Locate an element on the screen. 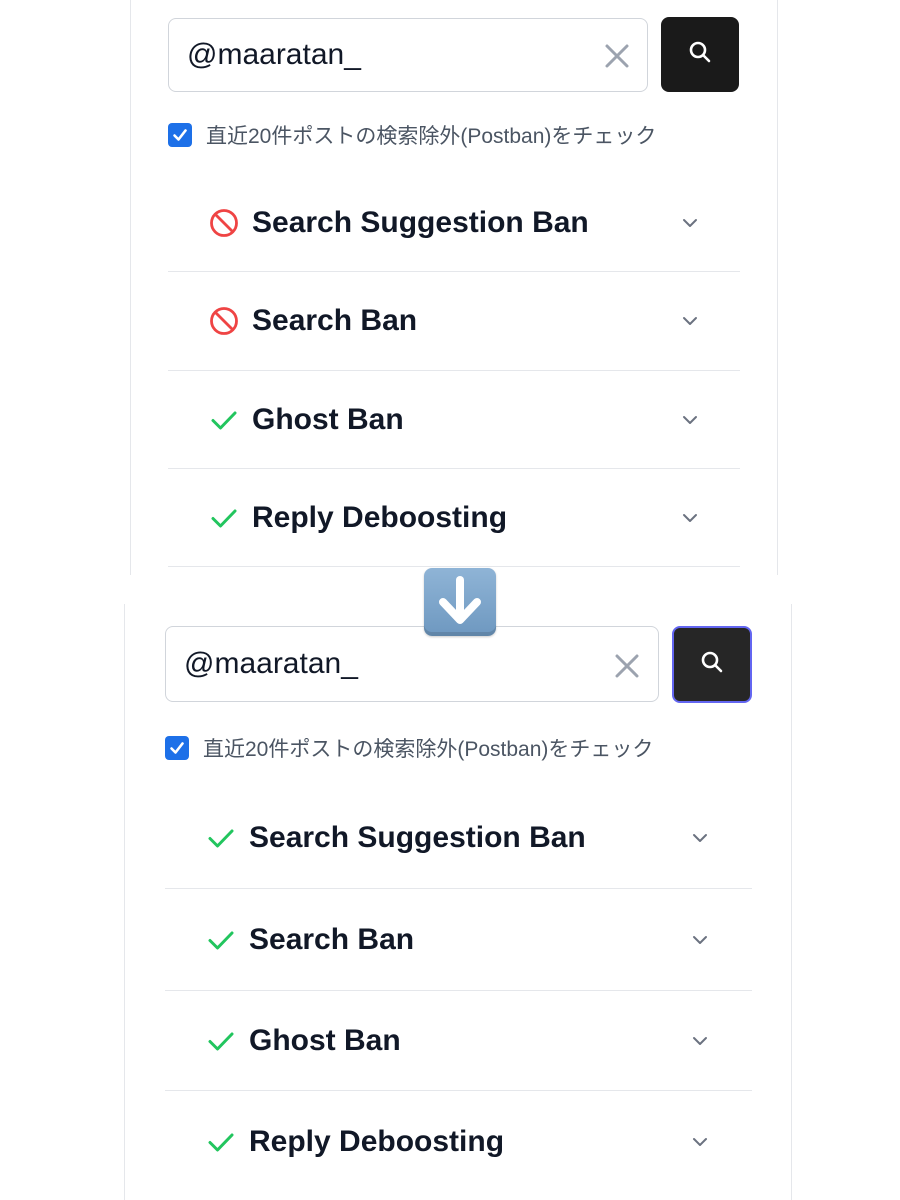  down-arrow-emoji is located at coordinates (460, 602).